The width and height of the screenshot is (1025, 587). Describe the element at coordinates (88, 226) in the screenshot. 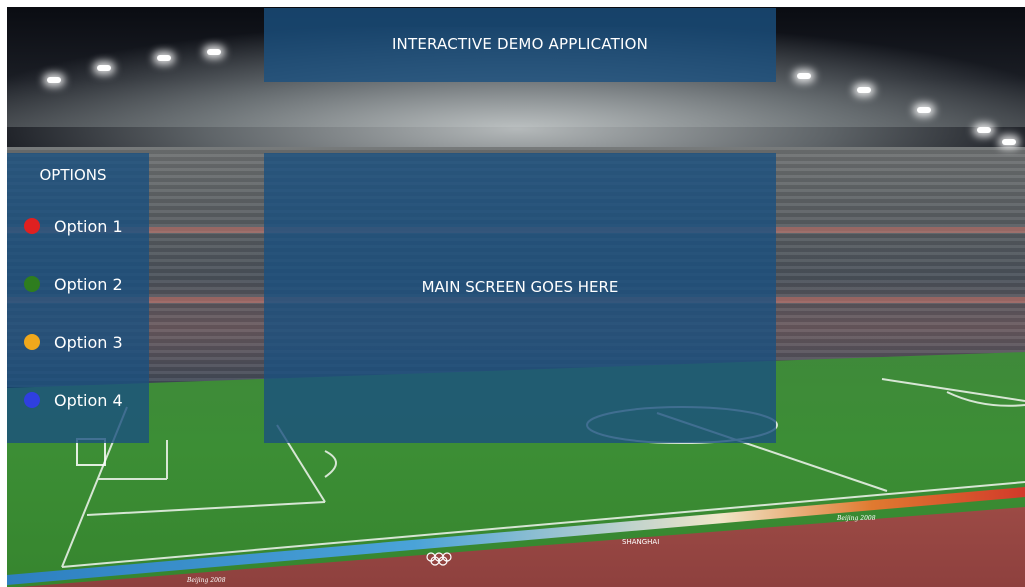

I see `option-label: Option 1` at that location.